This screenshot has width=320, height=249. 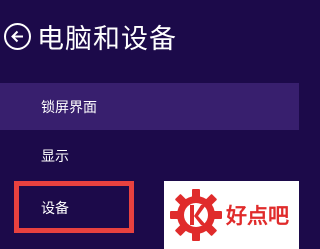 What do you see at coordinates (107, 39) in the screenshot?
I see `page-title: 电脑和设备` at bounding box center [107, 39].